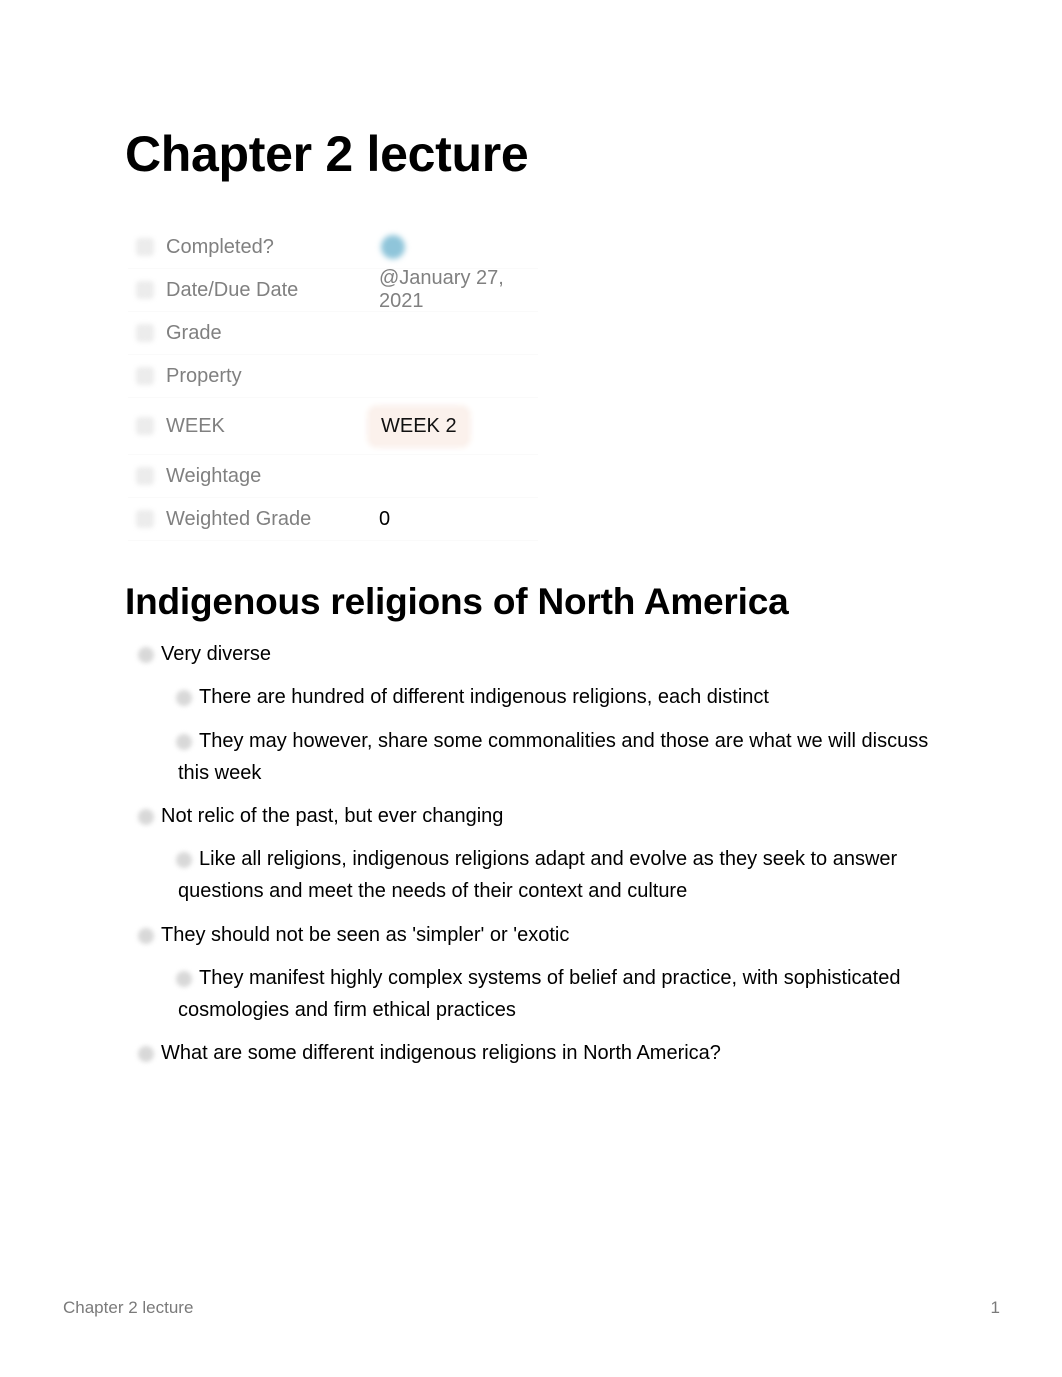  What do you see at coordinates (333, 290) in the screenshot?
I see `property-row-date: Date/Due Date @January 27, 2021` at bounding box center [333, 290].